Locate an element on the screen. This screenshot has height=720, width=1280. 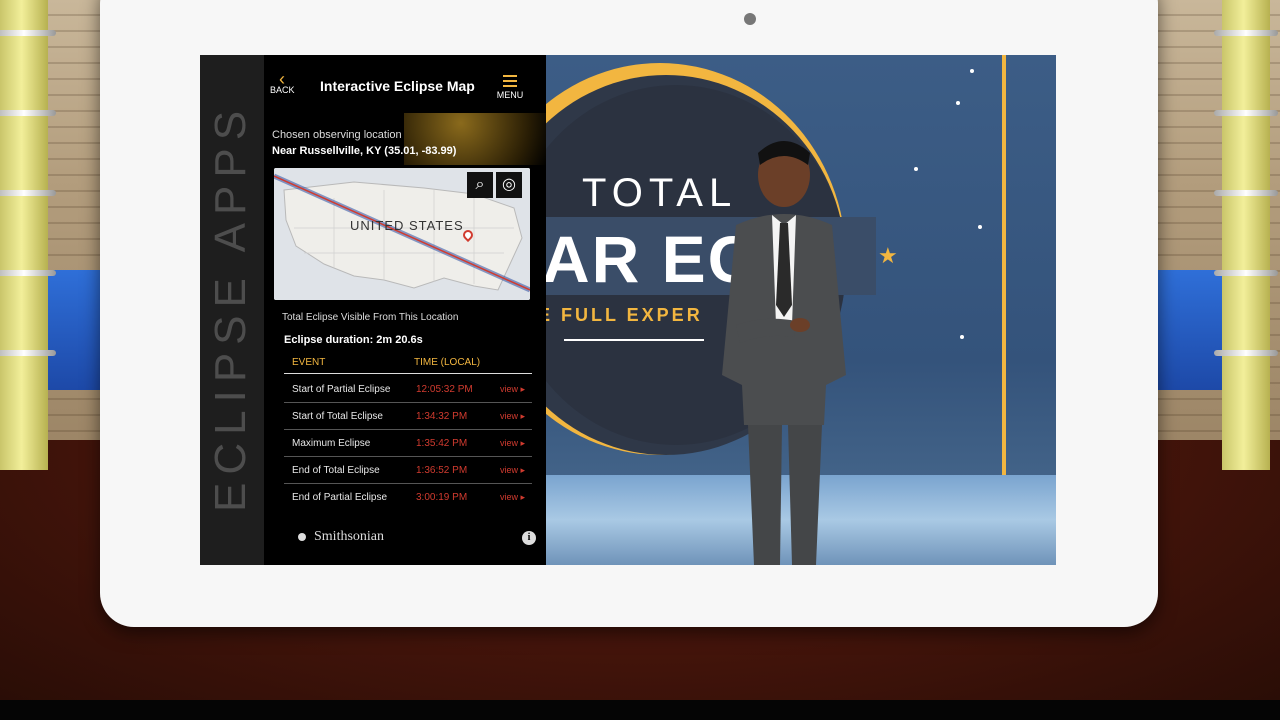
brand-strip: ECLIPSE APPS is located at coordinates (232, 310).